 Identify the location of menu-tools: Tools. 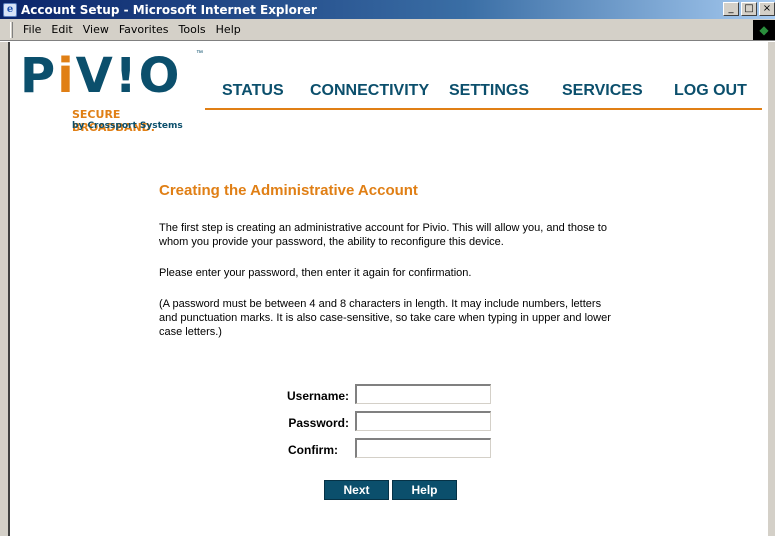
(192, 29).